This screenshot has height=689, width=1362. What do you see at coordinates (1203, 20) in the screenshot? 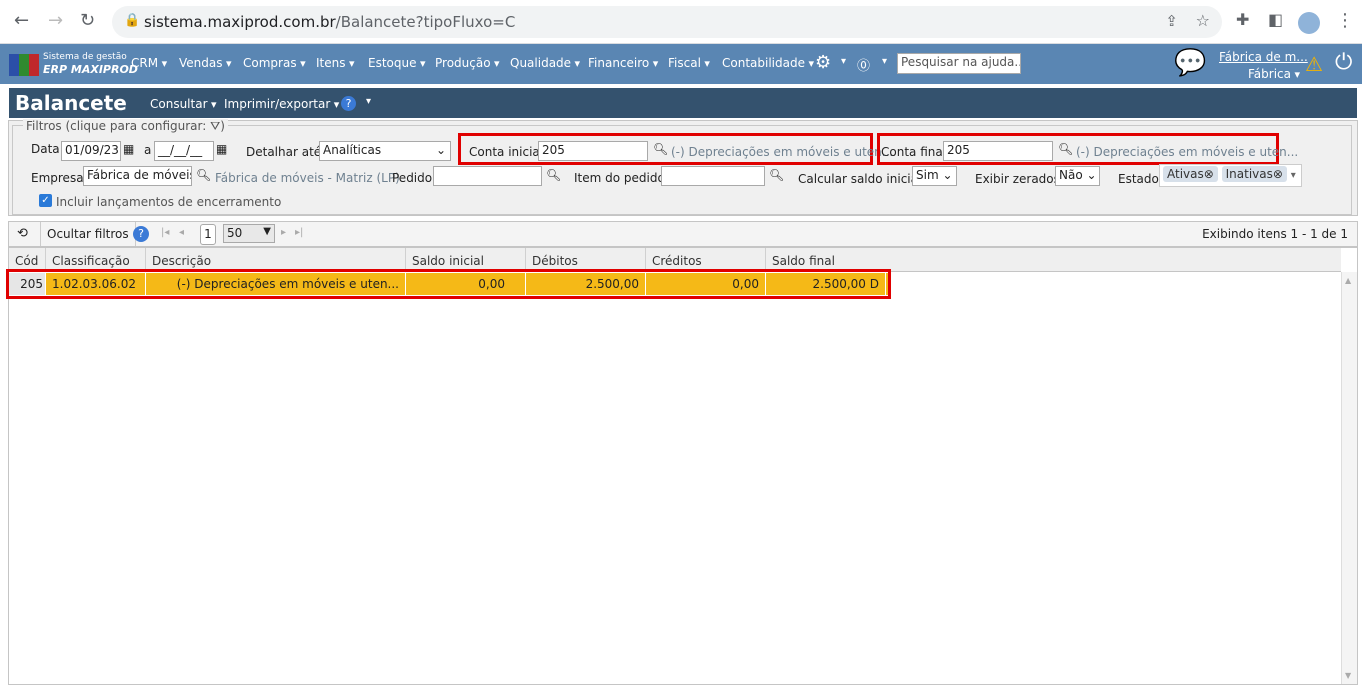
I see `star-icon: ☆` at bounding box center [1203, 20].